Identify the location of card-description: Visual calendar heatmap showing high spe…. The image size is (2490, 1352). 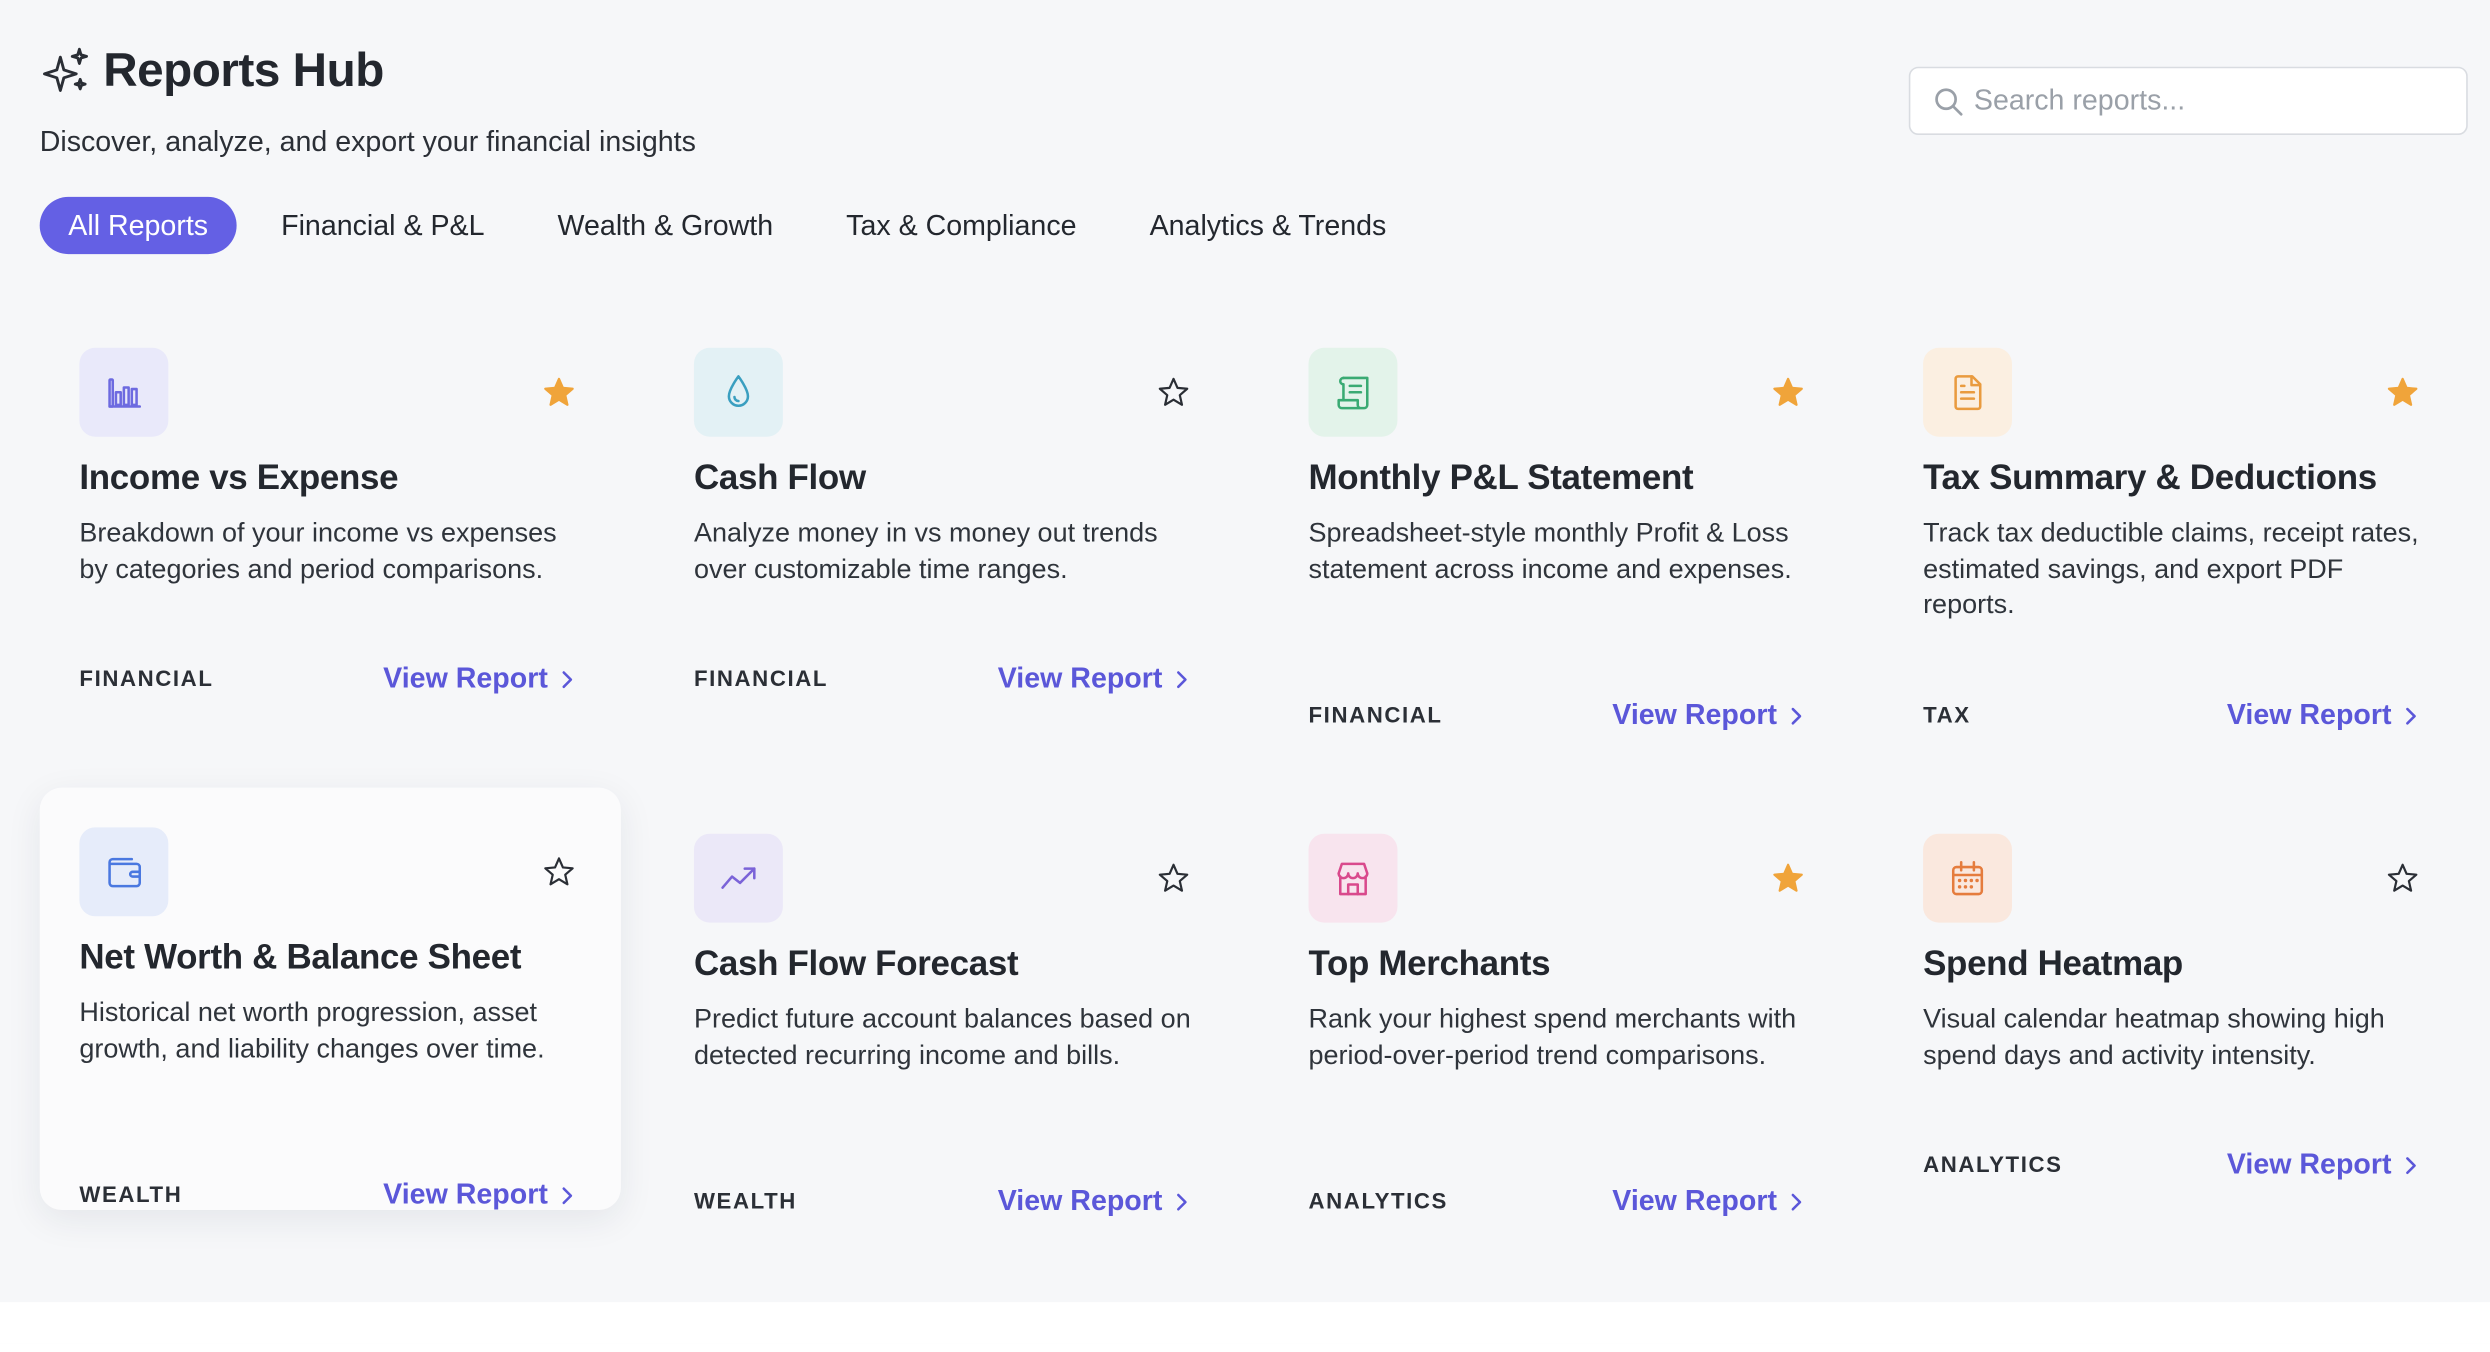
(2154, 1036).